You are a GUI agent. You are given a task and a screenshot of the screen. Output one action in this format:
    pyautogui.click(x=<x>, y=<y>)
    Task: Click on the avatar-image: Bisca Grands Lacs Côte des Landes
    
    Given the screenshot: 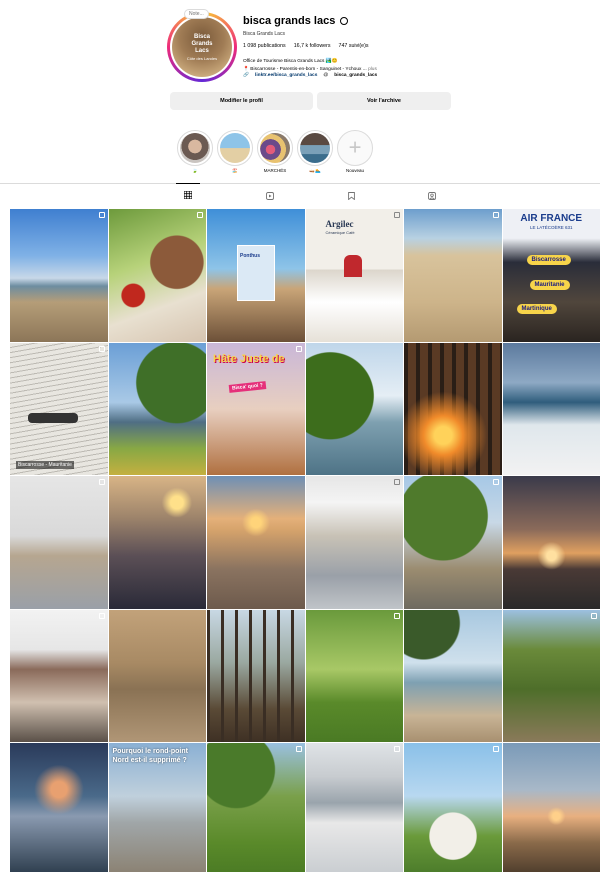 What is the action you would take?
    pyautogui.click(x=202, y=47)
    